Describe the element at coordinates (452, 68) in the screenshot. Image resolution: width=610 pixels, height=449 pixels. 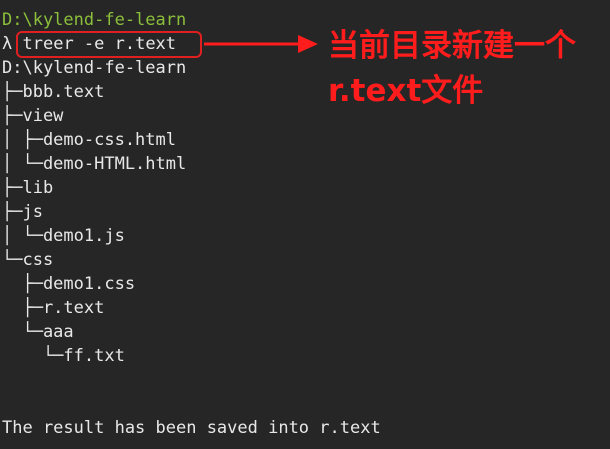
I see `annotation-text: 当前目录新建一个r.text文件` at that location.